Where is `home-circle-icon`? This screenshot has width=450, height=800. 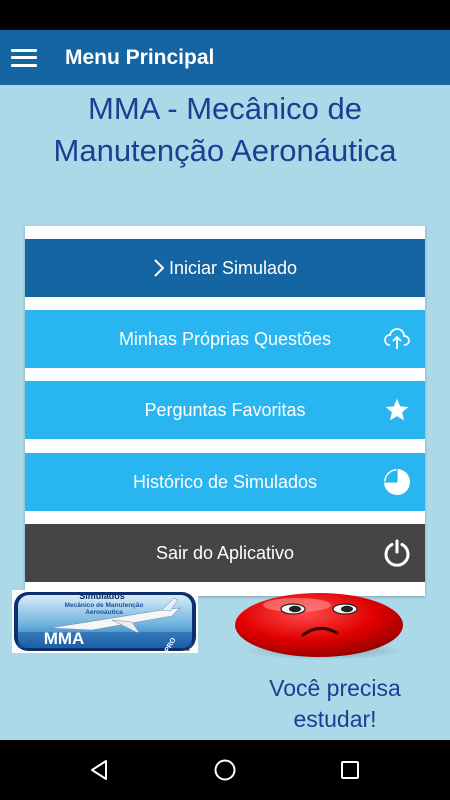 home-circle-icon is located at coordinates (225, 770).